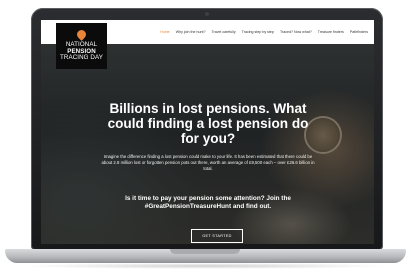  I want to click on map-pin-icon, so click(81, 35).